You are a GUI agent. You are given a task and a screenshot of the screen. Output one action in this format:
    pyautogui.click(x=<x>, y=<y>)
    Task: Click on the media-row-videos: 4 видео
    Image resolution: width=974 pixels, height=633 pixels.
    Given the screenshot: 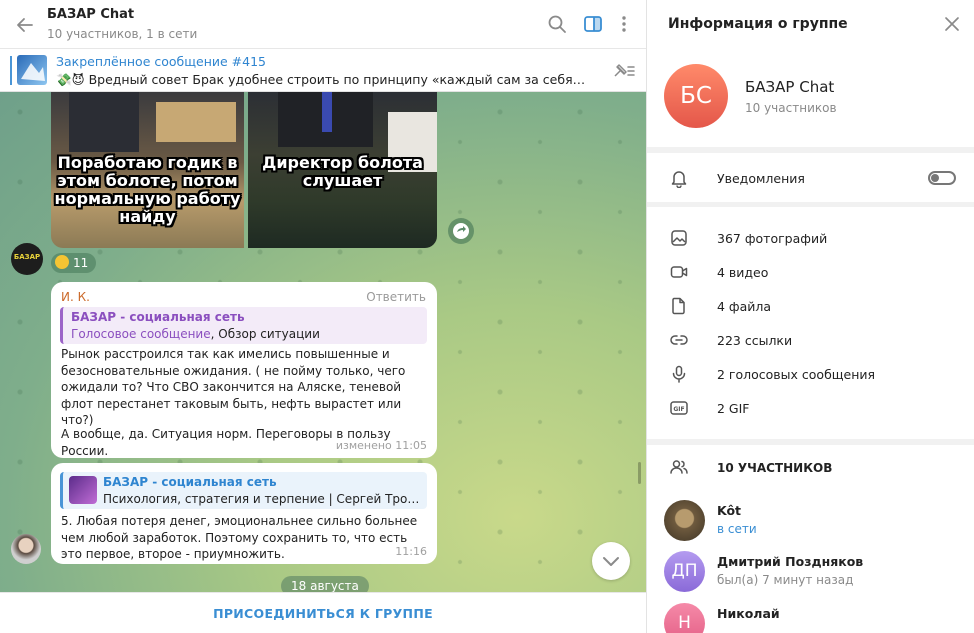 What is the action you would take?
    pyautogui.click(x=810, y=272)
    